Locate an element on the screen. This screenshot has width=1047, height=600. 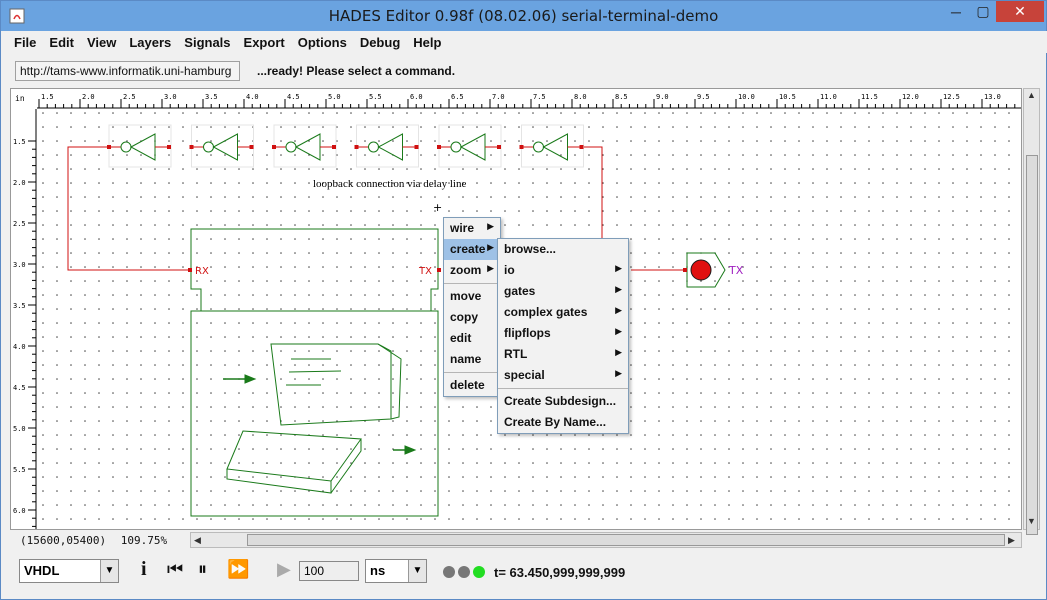
ruler-tick-label: 3.0 is located at coordinates (170, 97).